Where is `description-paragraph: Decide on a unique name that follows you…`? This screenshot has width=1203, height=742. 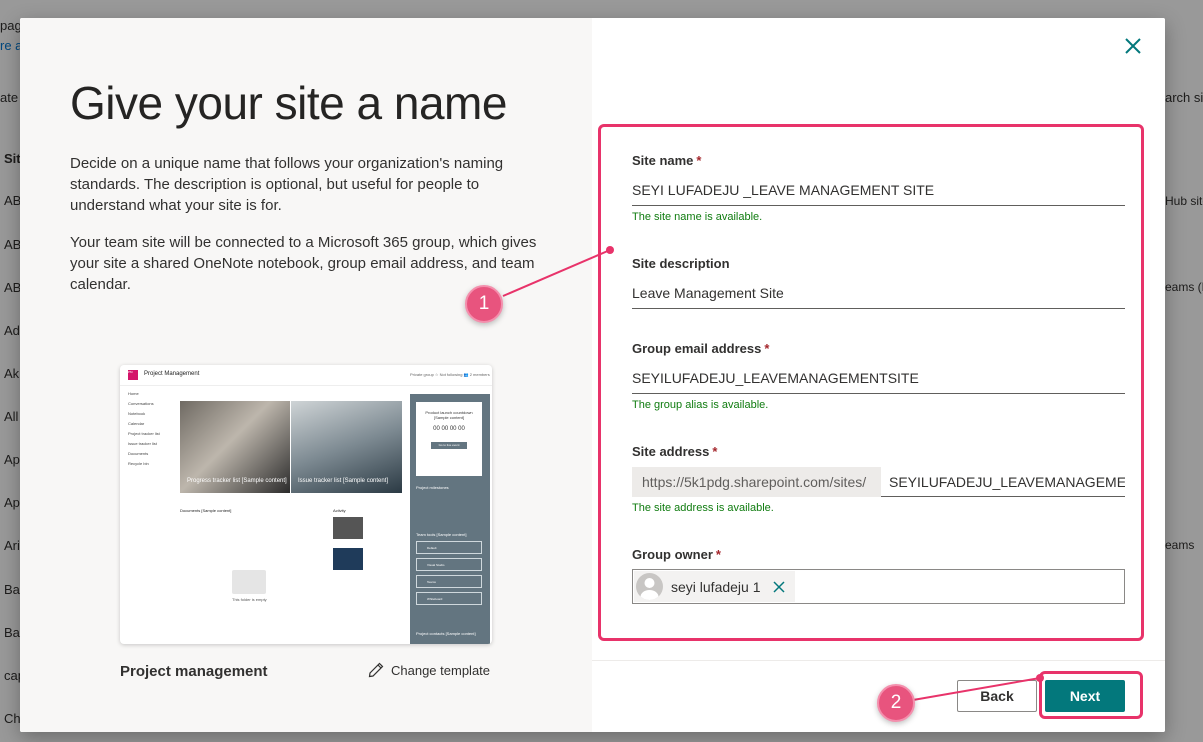
description-paragraph: Decide on a unique name that follows you… is located at coordinates (287, 184).